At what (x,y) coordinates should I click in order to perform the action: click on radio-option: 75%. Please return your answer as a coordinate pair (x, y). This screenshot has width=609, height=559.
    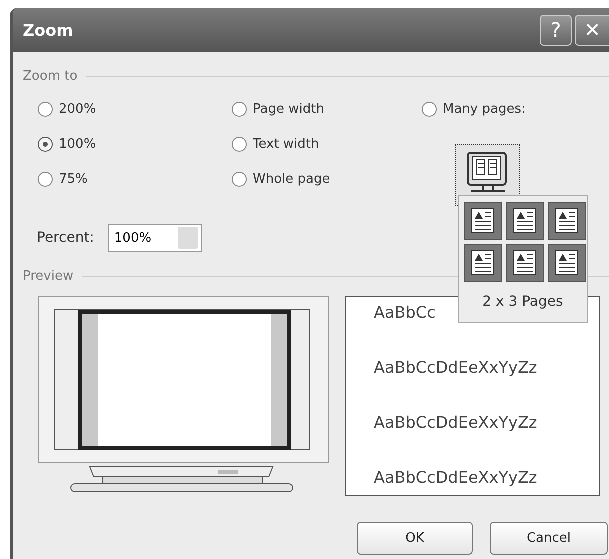
    Looking at the image, I should click on (63, 179).